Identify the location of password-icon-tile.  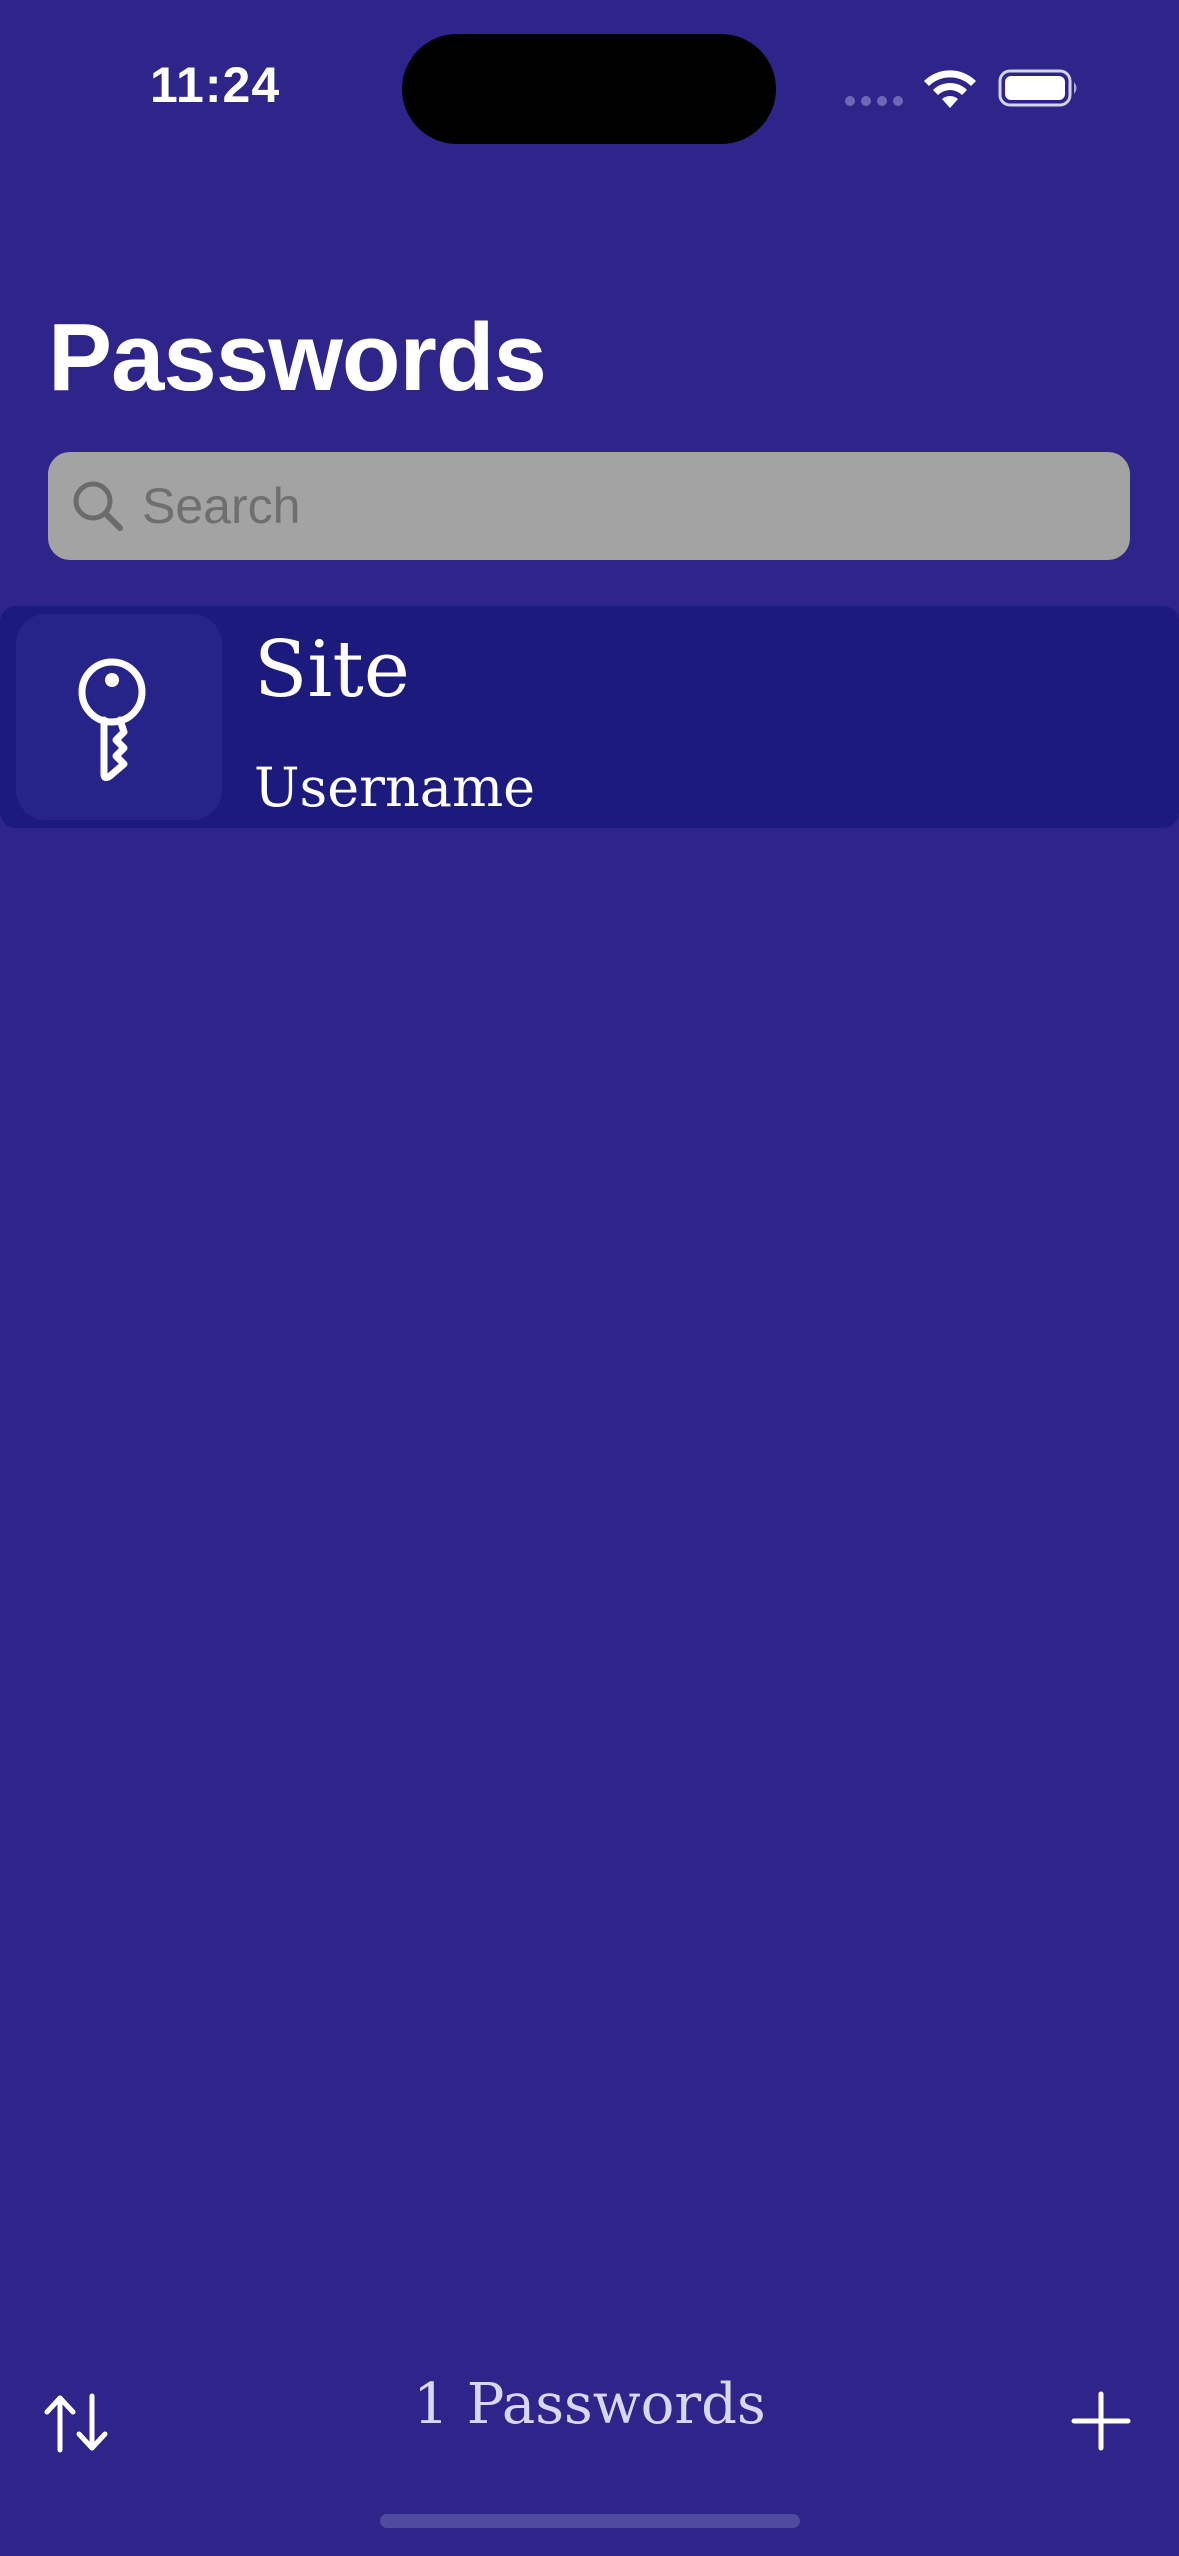
(119, 717).